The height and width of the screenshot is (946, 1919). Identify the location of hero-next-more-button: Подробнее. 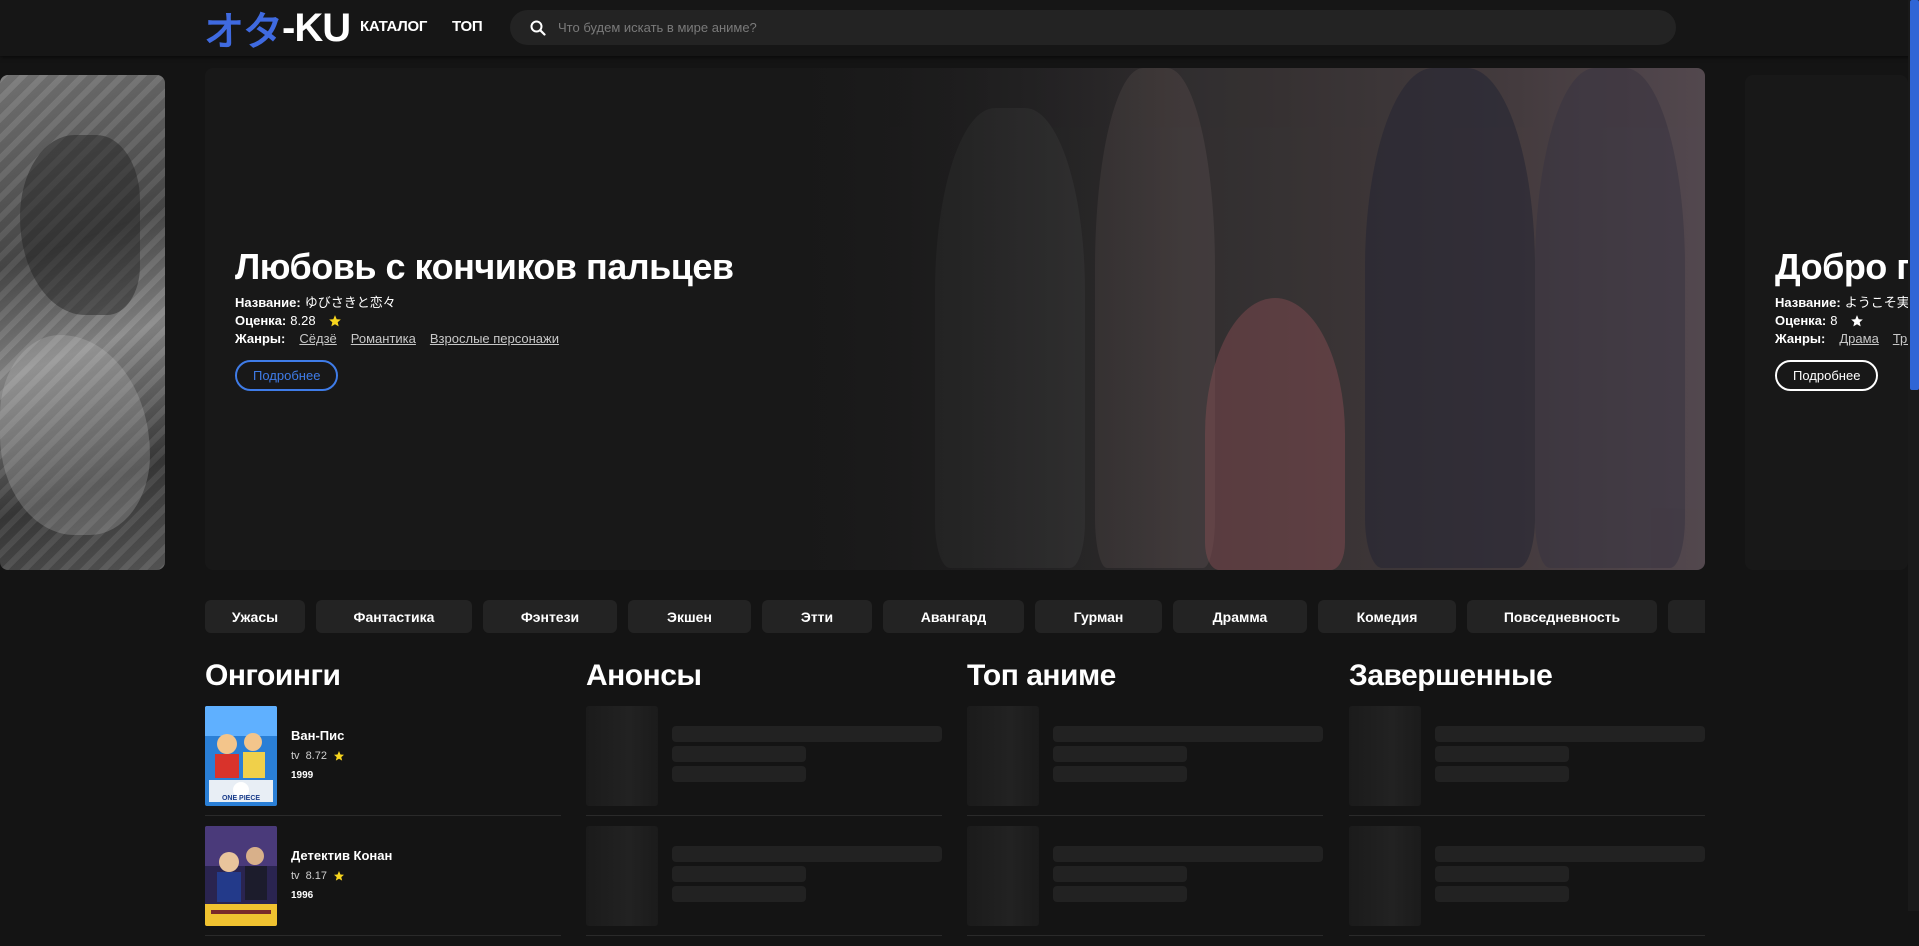
(1827, 375).